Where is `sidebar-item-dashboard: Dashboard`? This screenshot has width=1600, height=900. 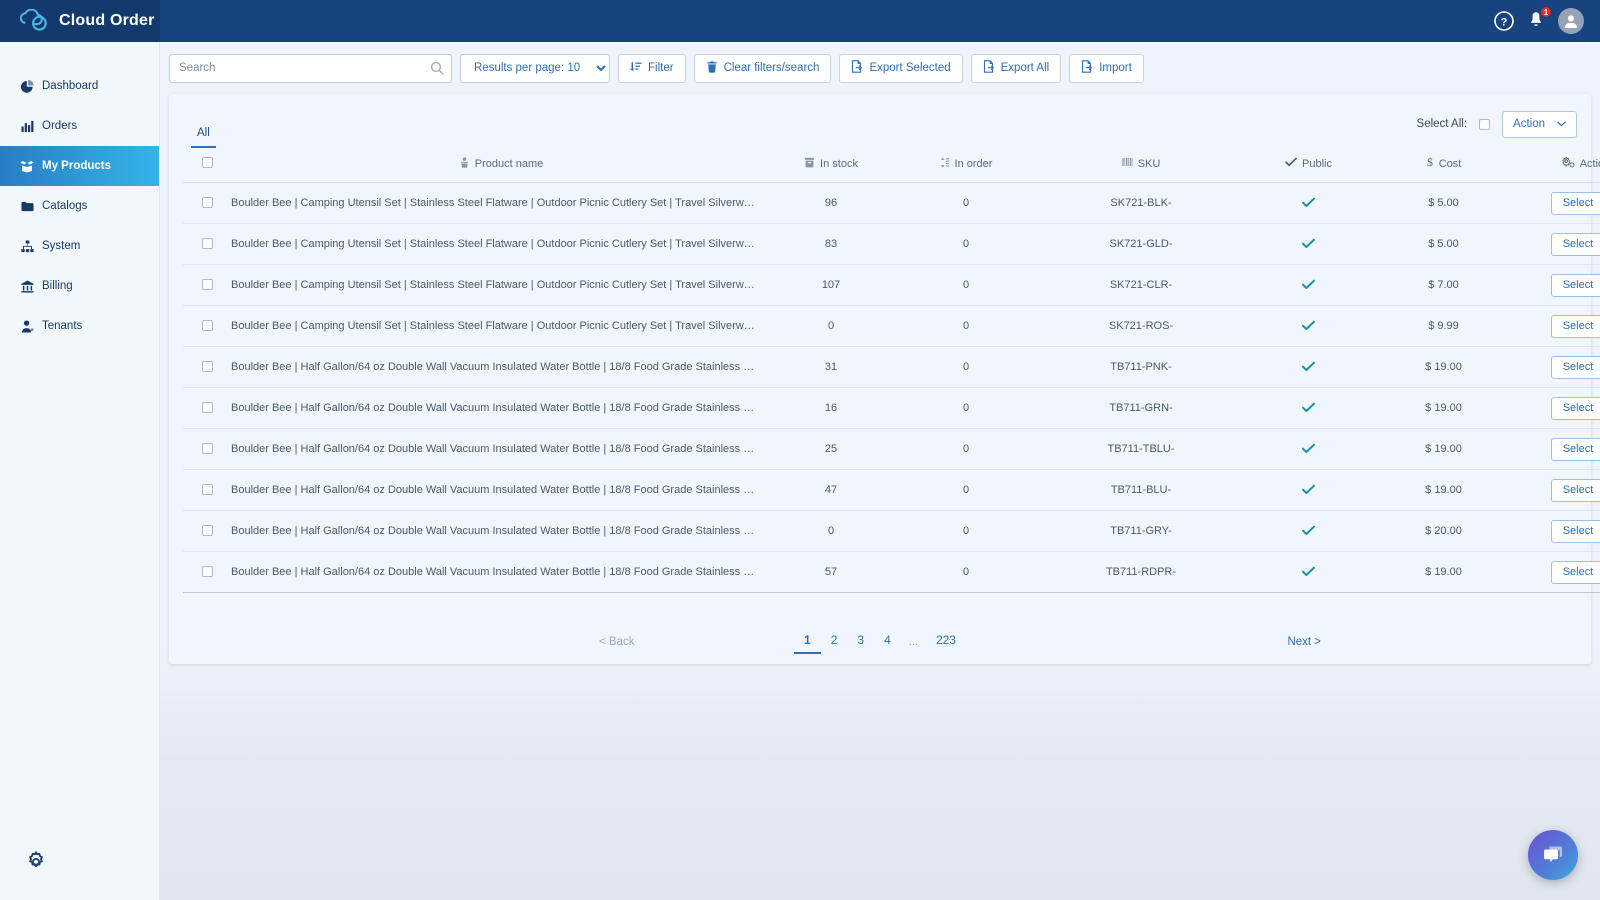 sidebar-item-dashboard: Dashboard is located at coordinates (79, 86).